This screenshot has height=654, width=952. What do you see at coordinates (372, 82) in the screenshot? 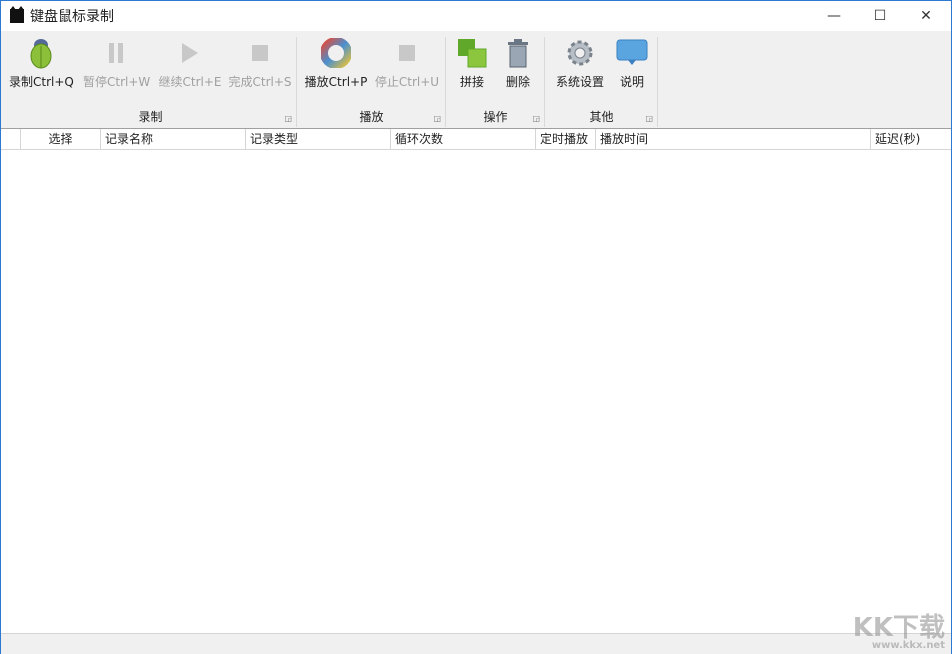
I see `group-play: 播放Ctrl+P 停止Ctrl+U 播放 ◲` at bounding box center [372, 82].